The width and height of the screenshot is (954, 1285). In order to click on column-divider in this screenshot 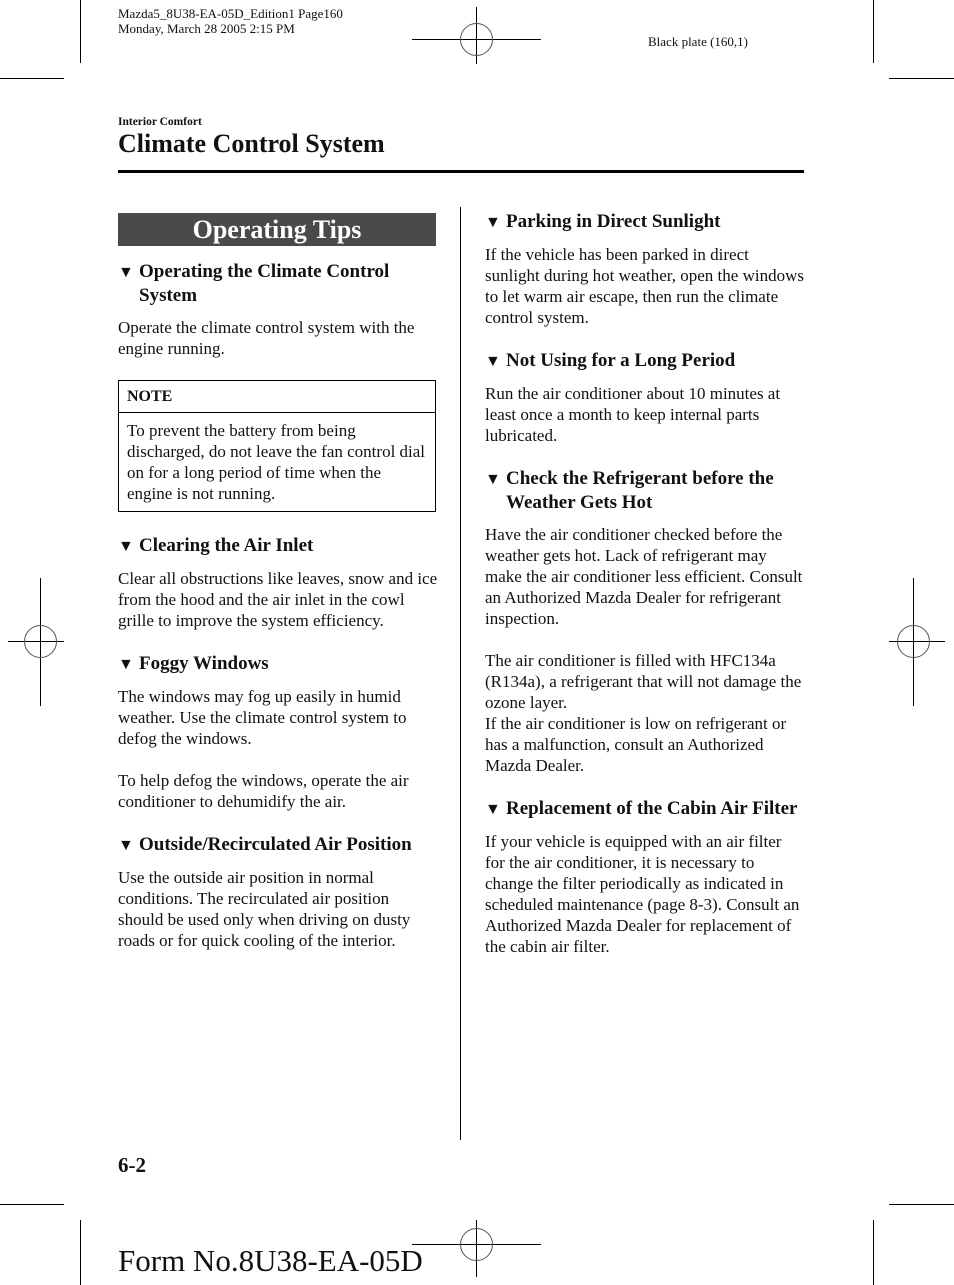, I will do `click(460, 673)`.